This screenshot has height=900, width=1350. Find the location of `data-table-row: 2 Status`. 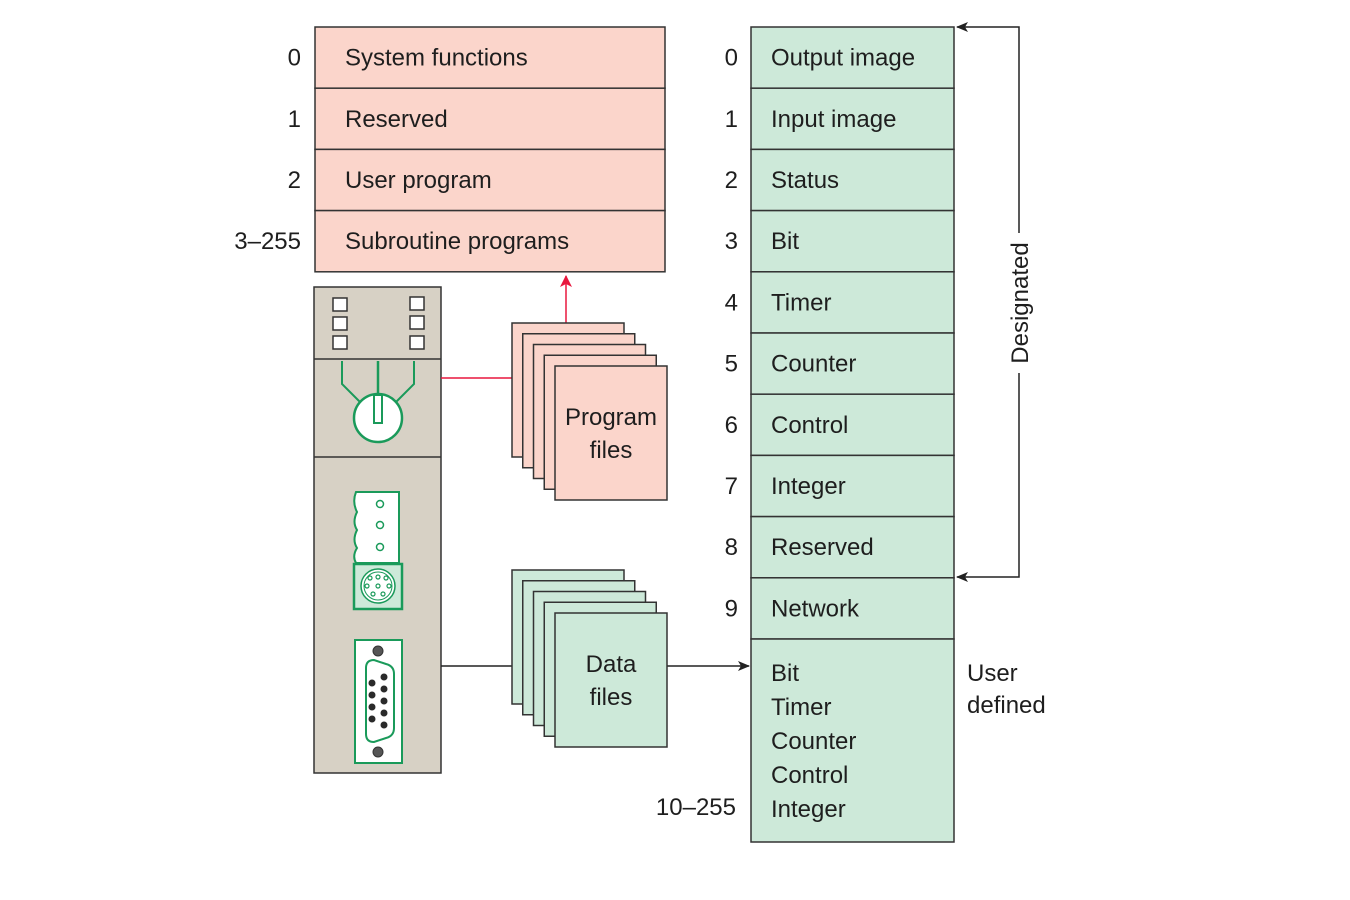

data-table-row: 2 Status is located at coordinates (840, 180).